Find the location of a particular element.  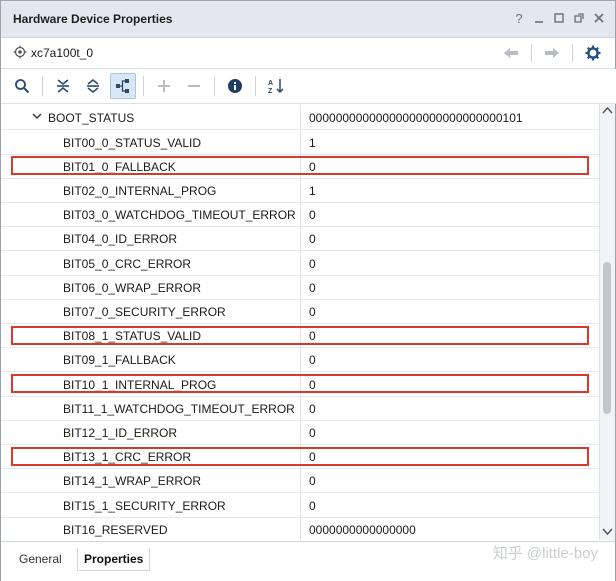

group-name: BOOT_STATUS is located at coordinates (91, 118).